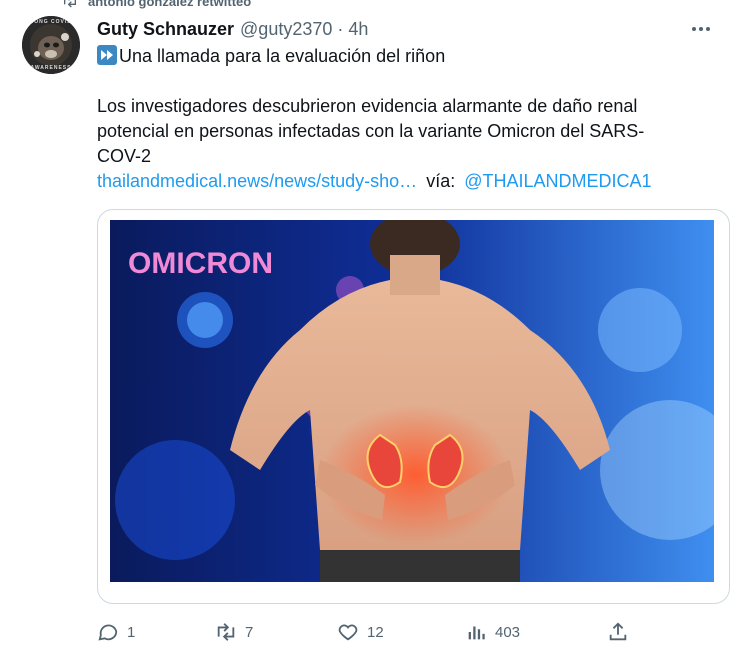 The height and width of the screenshot is (648, 740). Describe the element at coordinates (170, 4) in the screenshot. I see `retweet-context-label: antonio gonzalez retwitteó` at that location.